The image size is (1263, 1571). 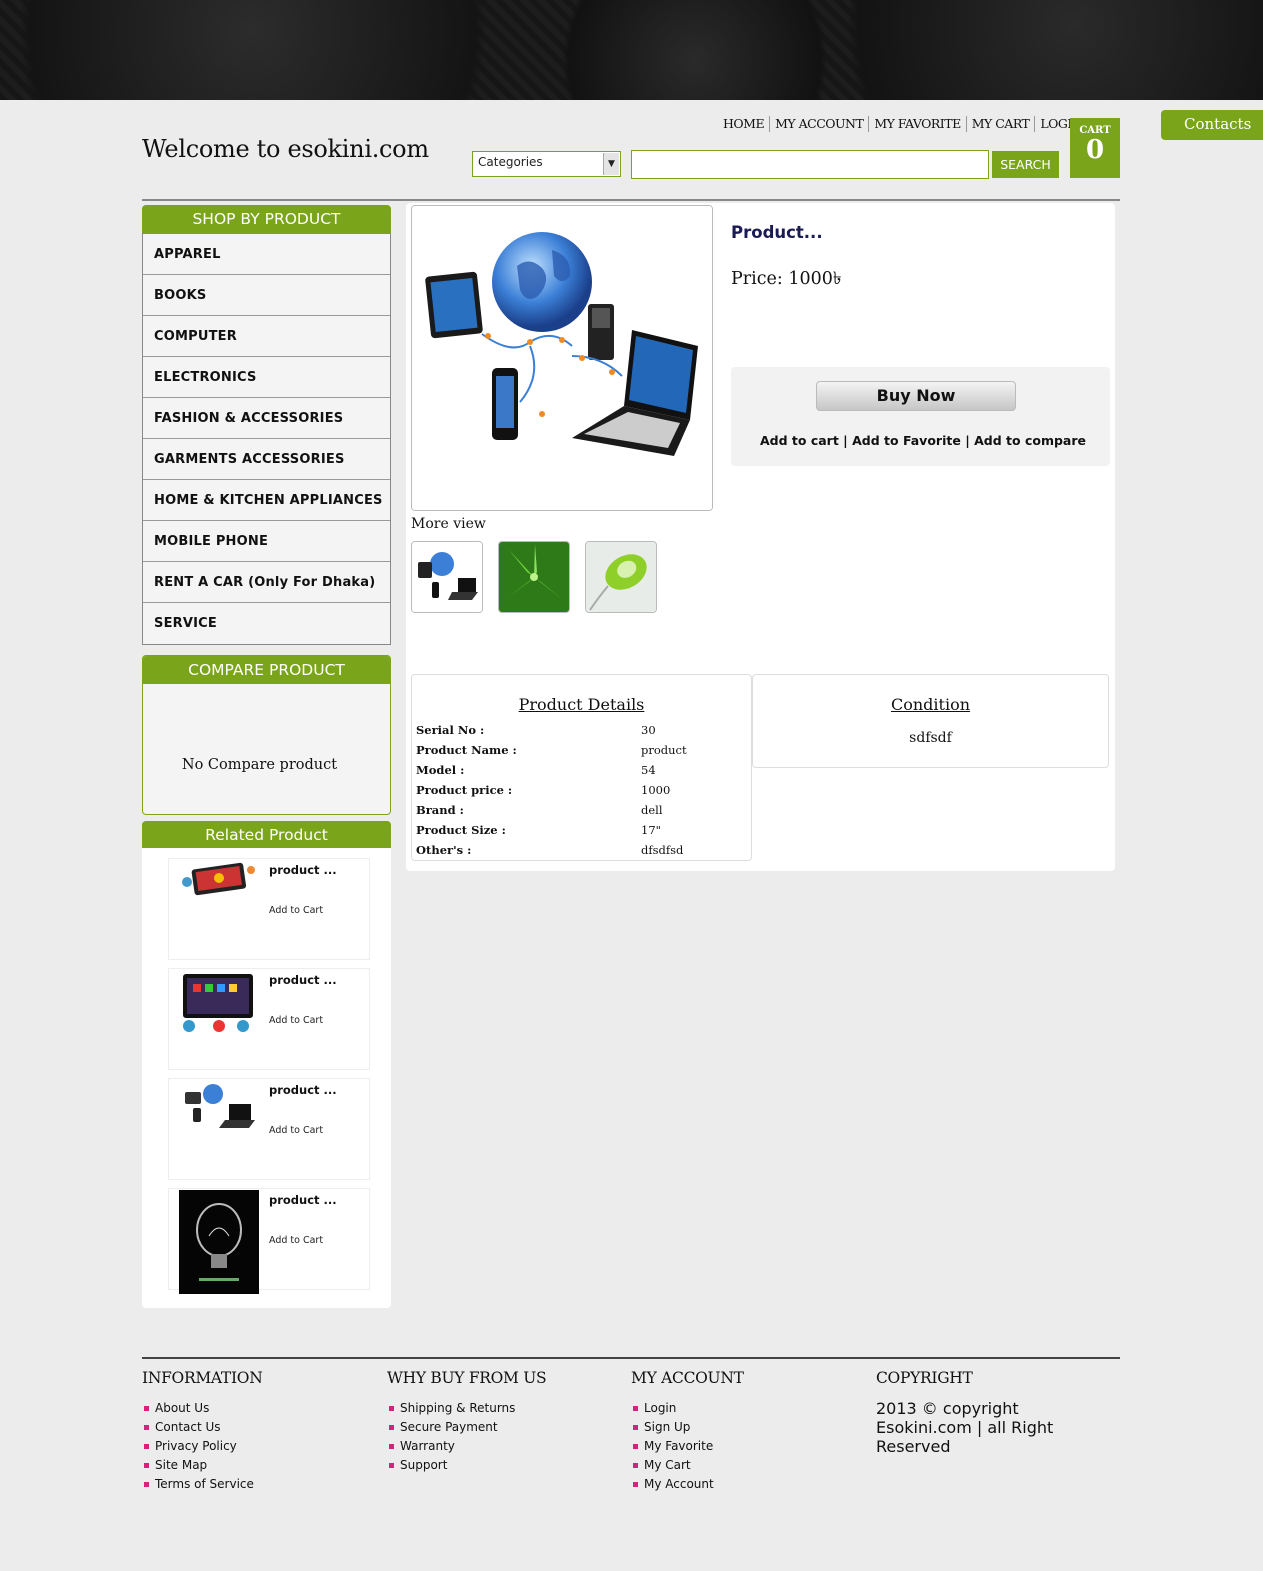 What do you see at coordinates (687, 1378) in the screenshot?
I see `footer-my-account-title: MY ACCOUNT` at bounding box center [687, 1378].